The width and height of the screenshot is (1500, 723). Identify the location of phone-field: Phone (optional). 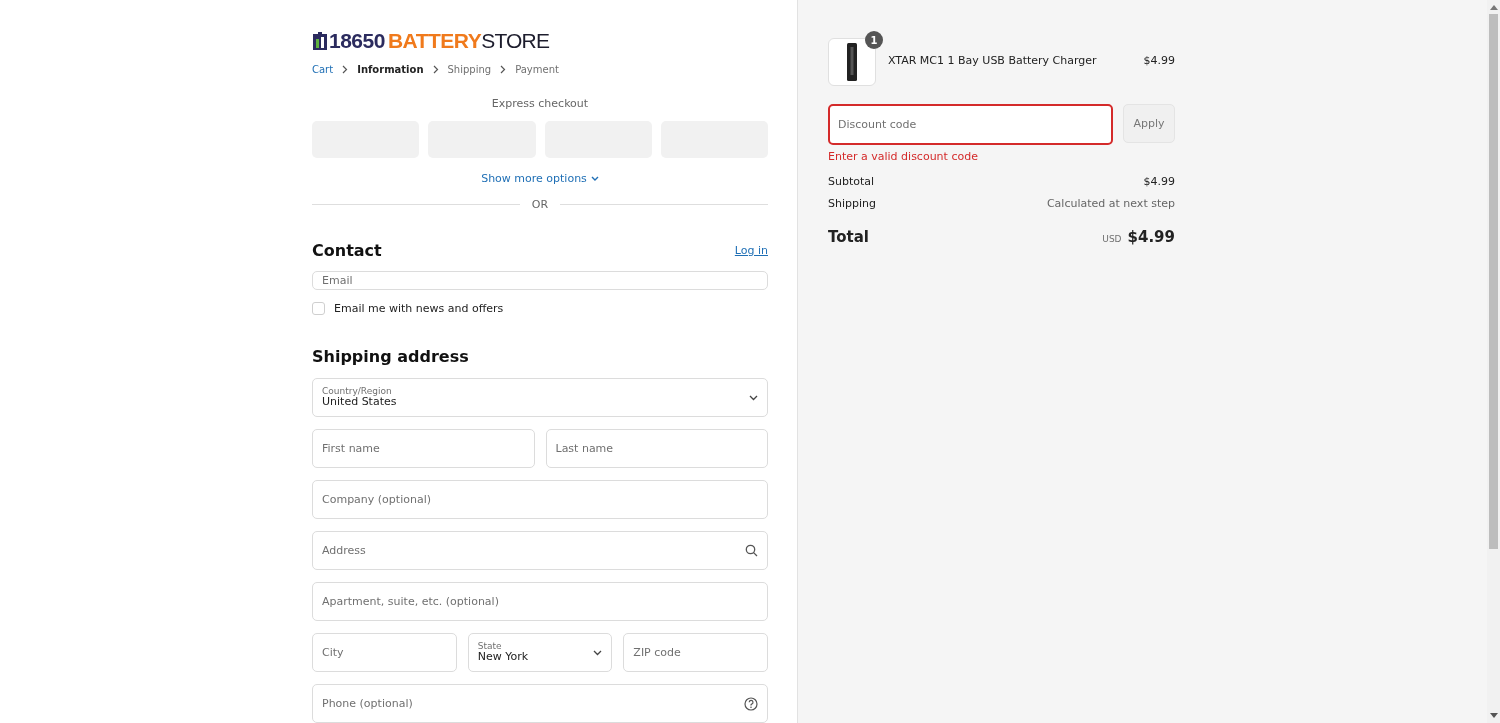
(540, 703).